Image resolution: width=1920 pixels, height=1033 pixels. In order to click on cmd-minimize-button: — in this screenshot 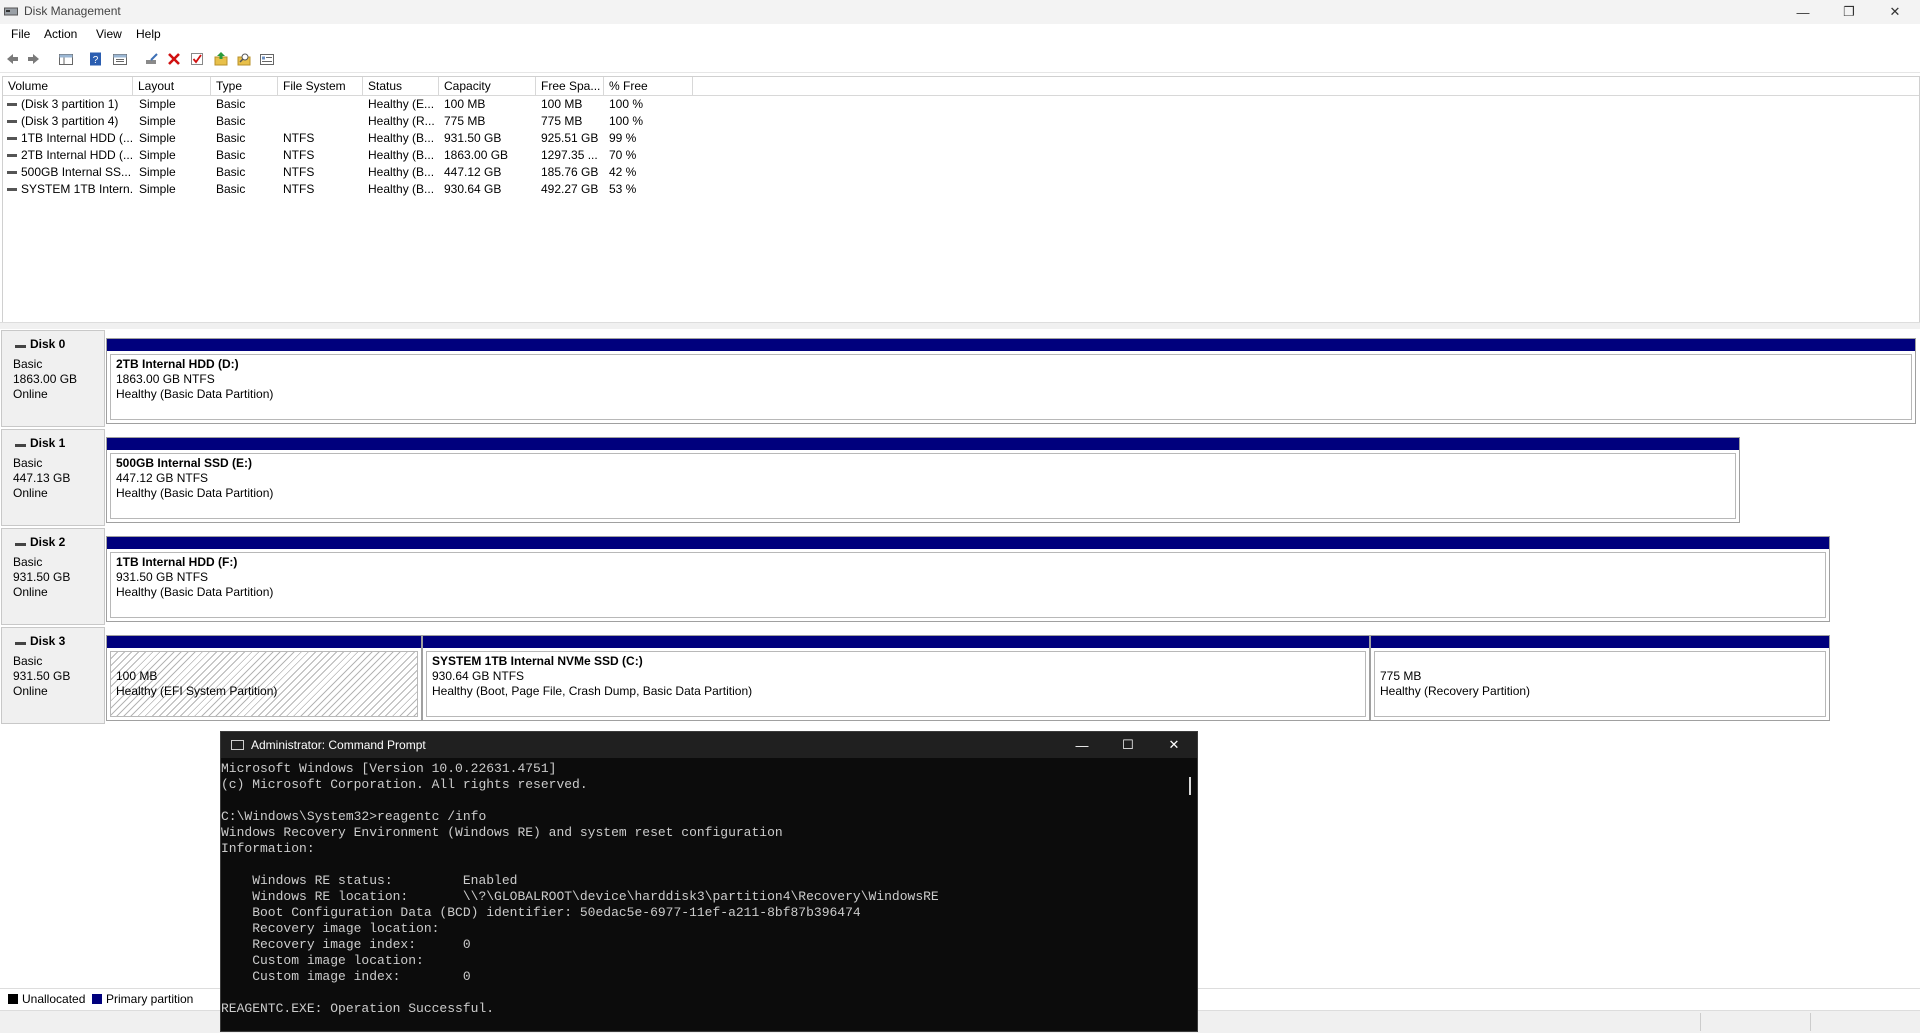, I will do `click(1082, 745)`.